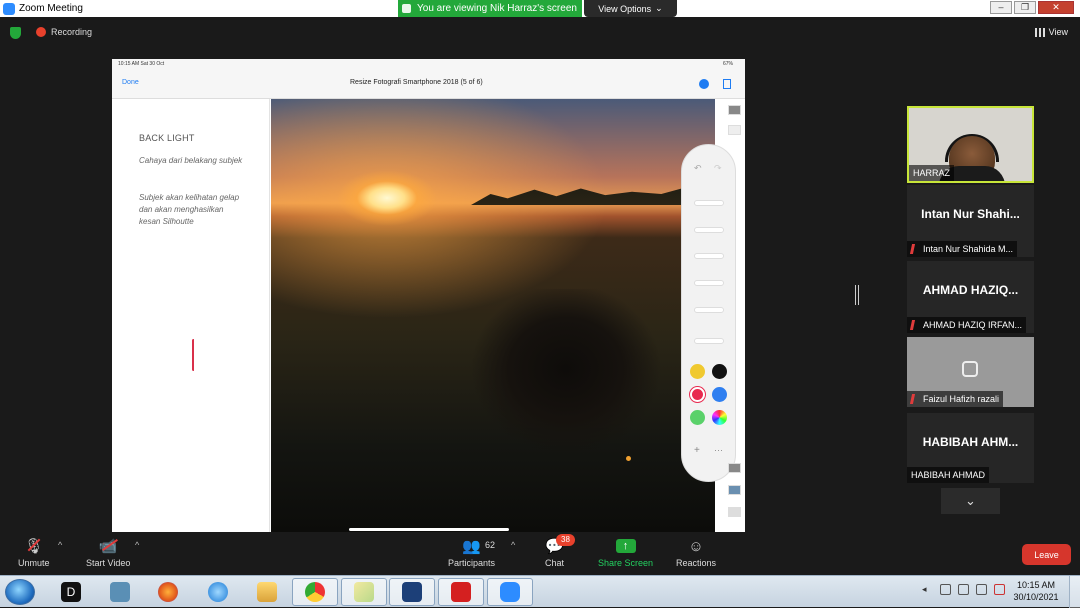  What do you see at coordinates (727, 84) in the screenshot?
I see `share-icon` at bounding box center [727, 84].